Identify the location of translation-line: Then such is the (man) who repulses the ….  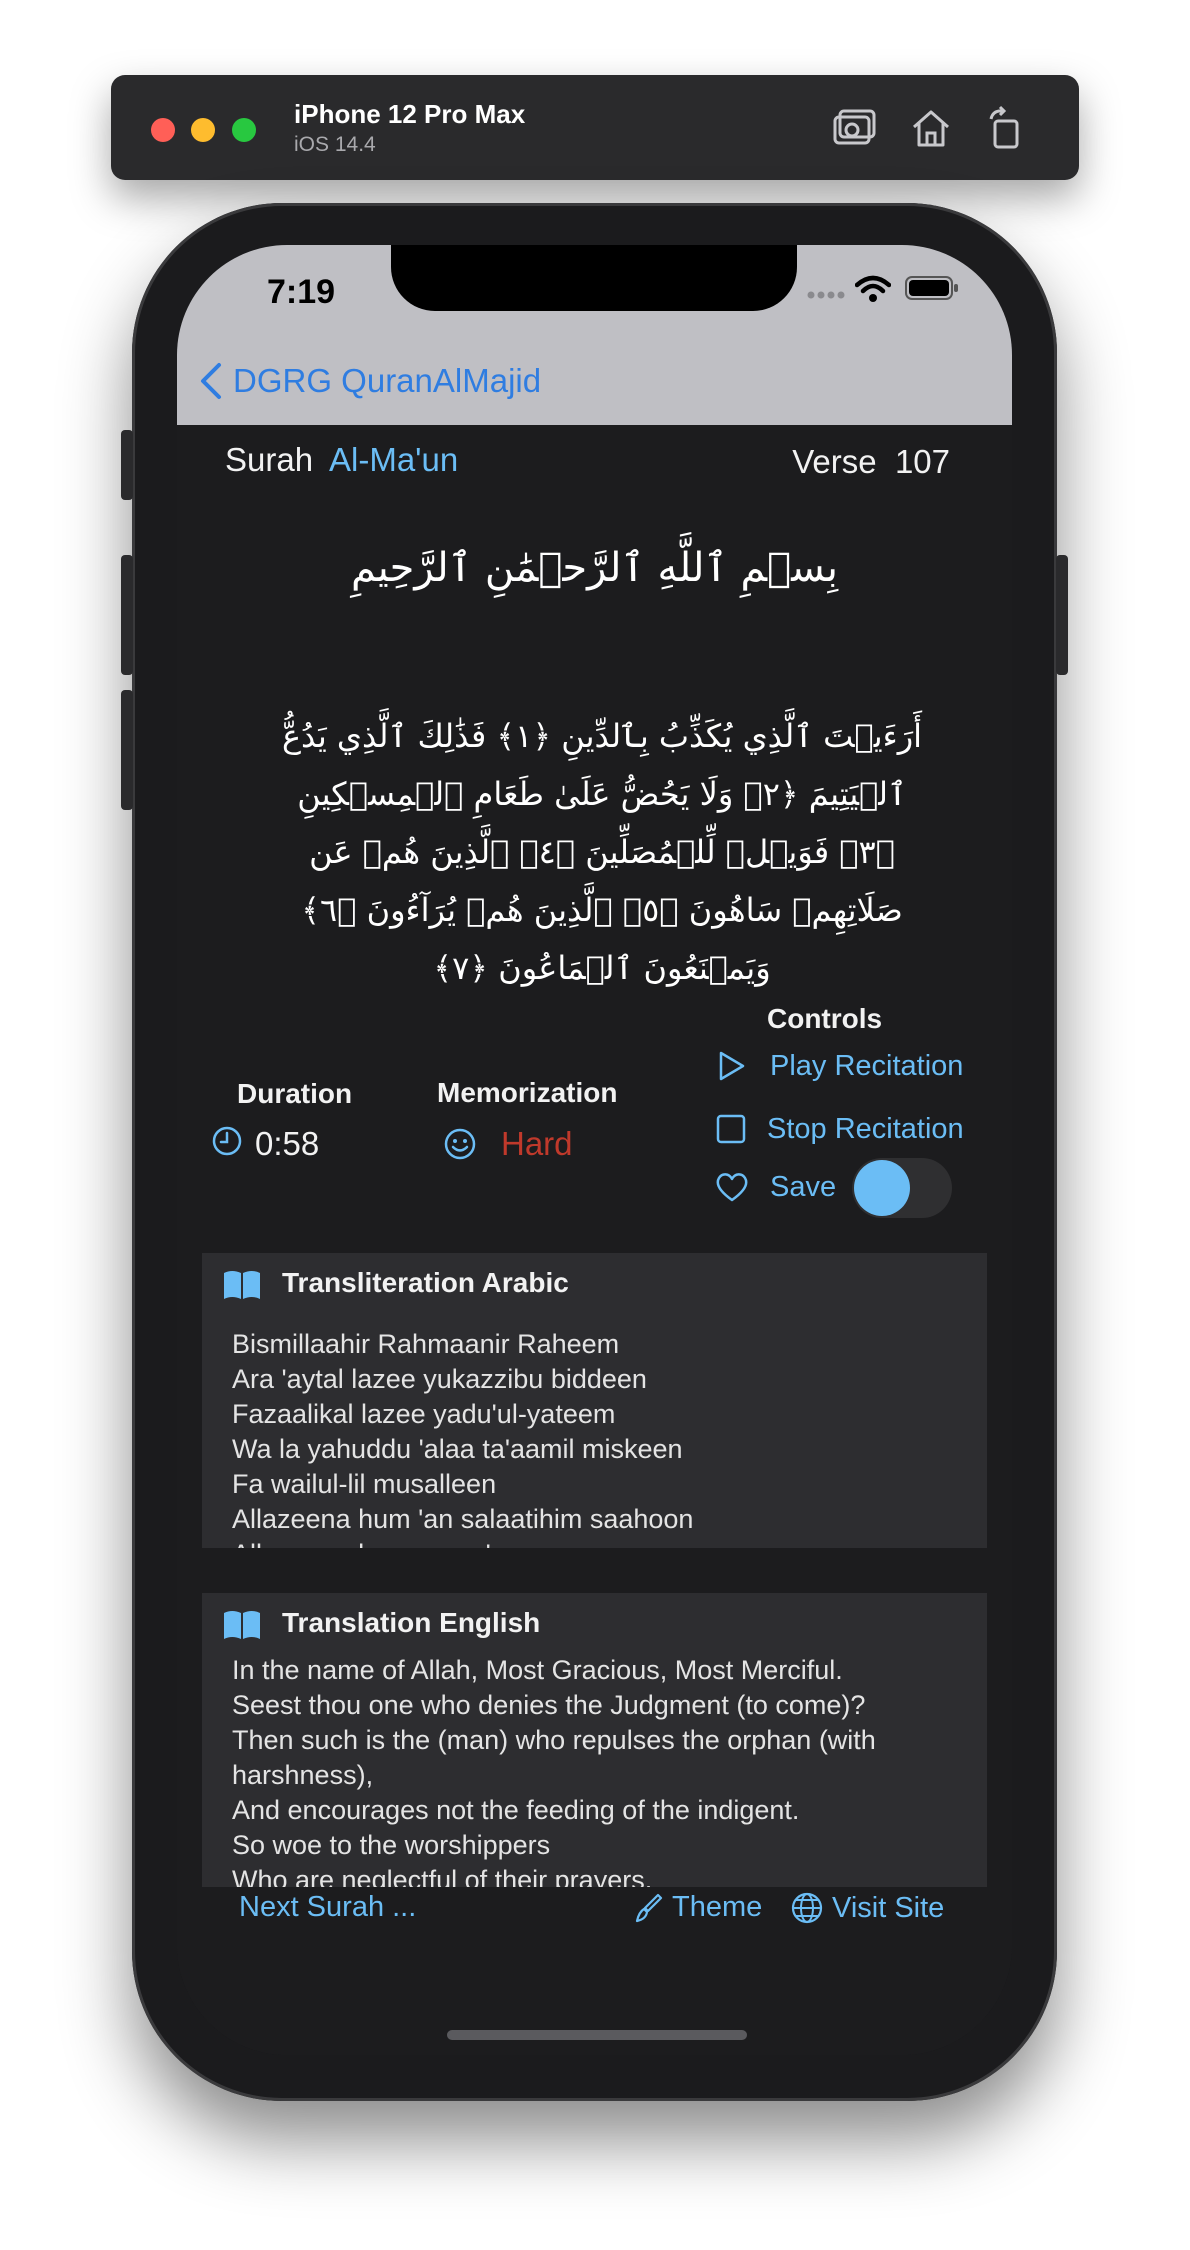
(554, 1740).